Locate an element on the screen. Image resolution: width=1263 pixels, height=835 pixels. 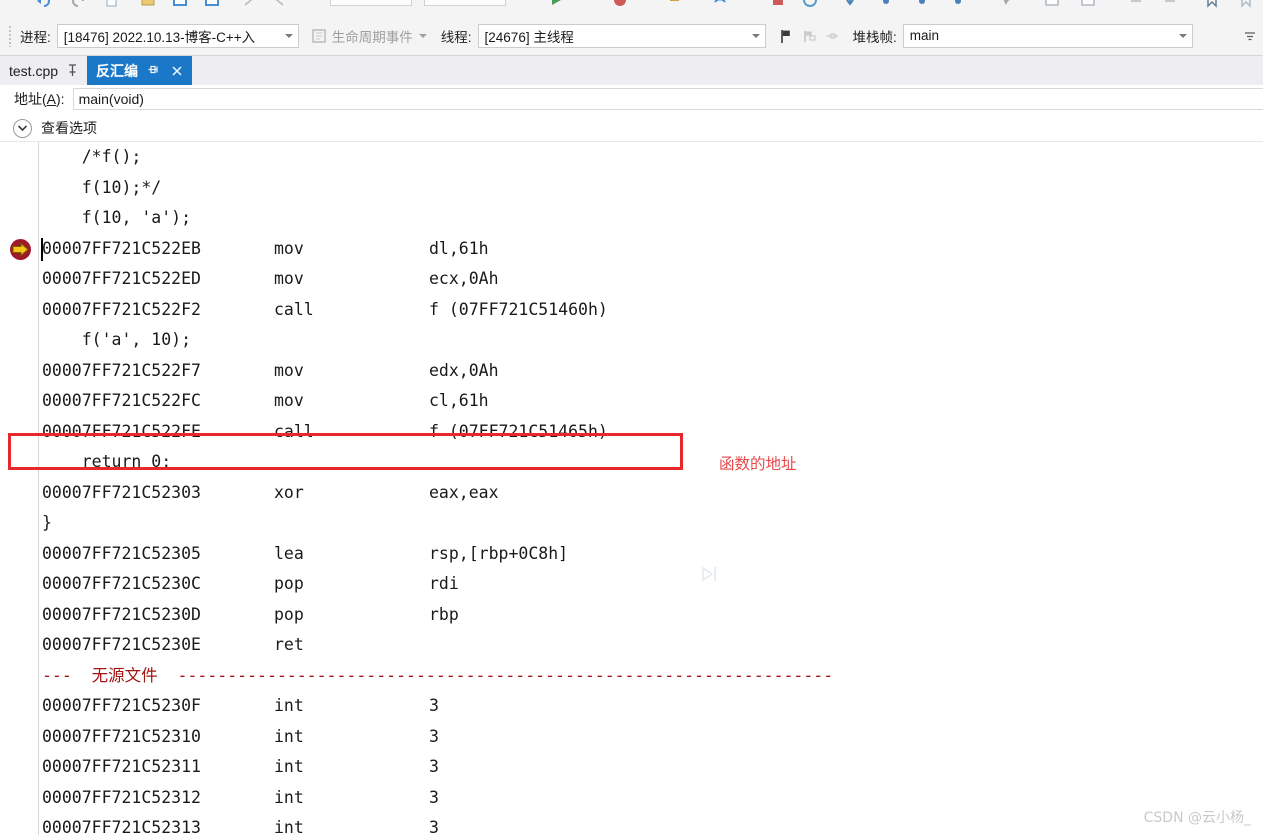
disasm-line: 00007FF721C5230E ret is located at coordinates (631, 645).